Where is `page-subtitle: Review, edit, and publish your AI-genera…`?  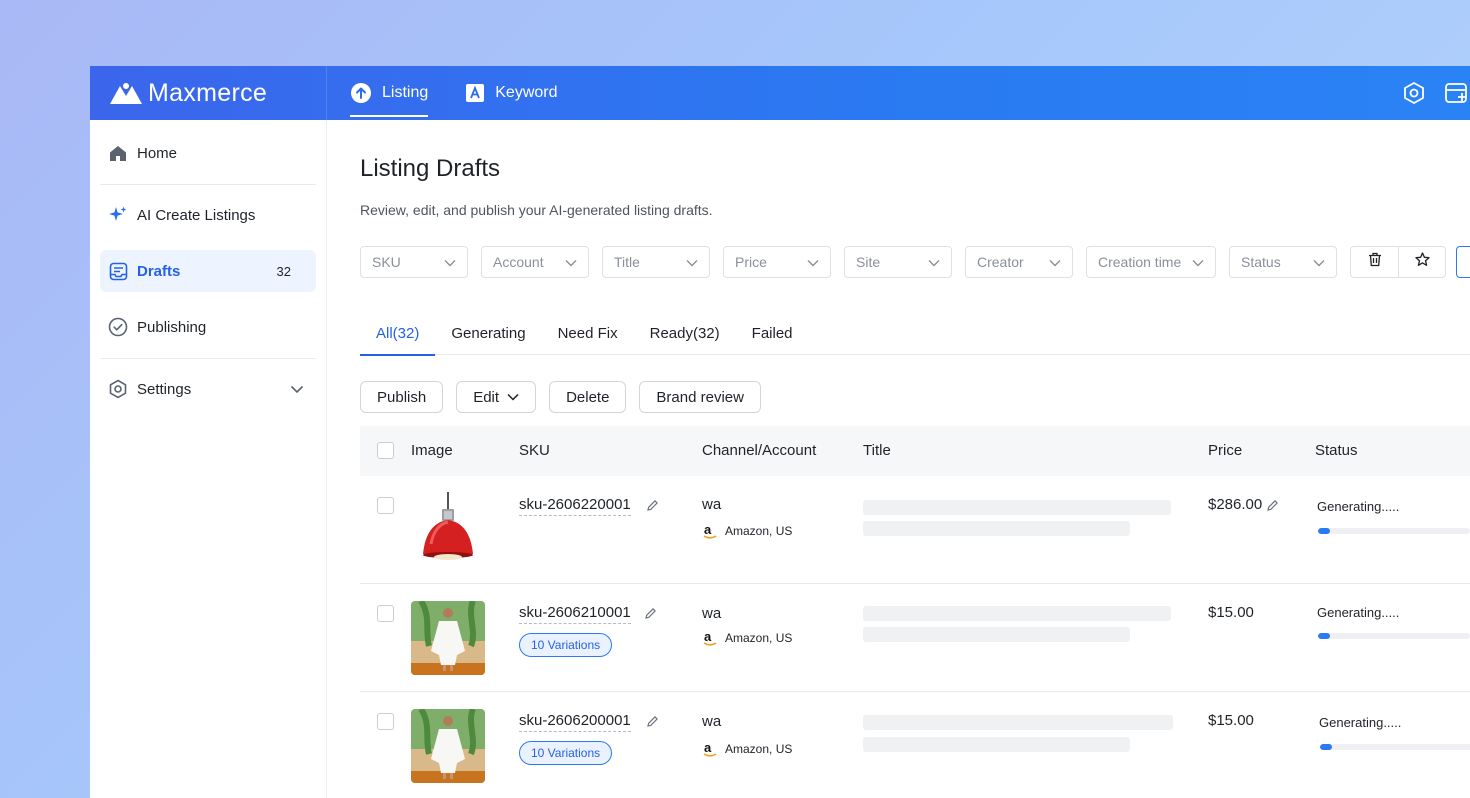 page-subtitle: Review, edit, and publish your AI-genera… is located at coordinates (536, 210).